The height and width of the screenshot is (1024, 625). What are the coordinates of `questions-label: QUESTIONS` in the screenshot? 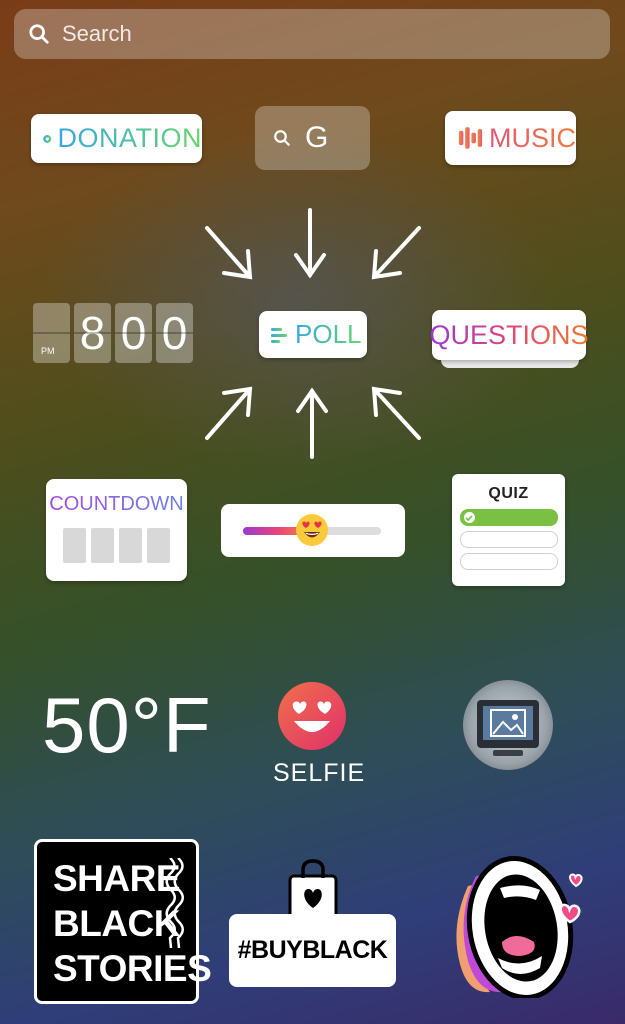 It's located at (509, 334).